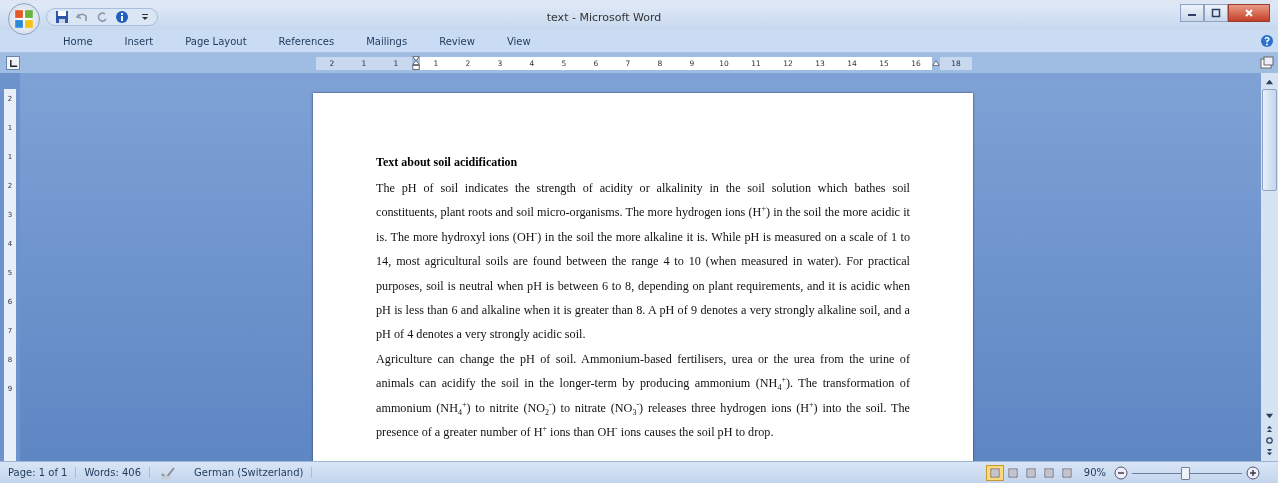  Describe the element at coordinates (306, 41) in the screenshot. I see `ribbon-tab: References` at that location.